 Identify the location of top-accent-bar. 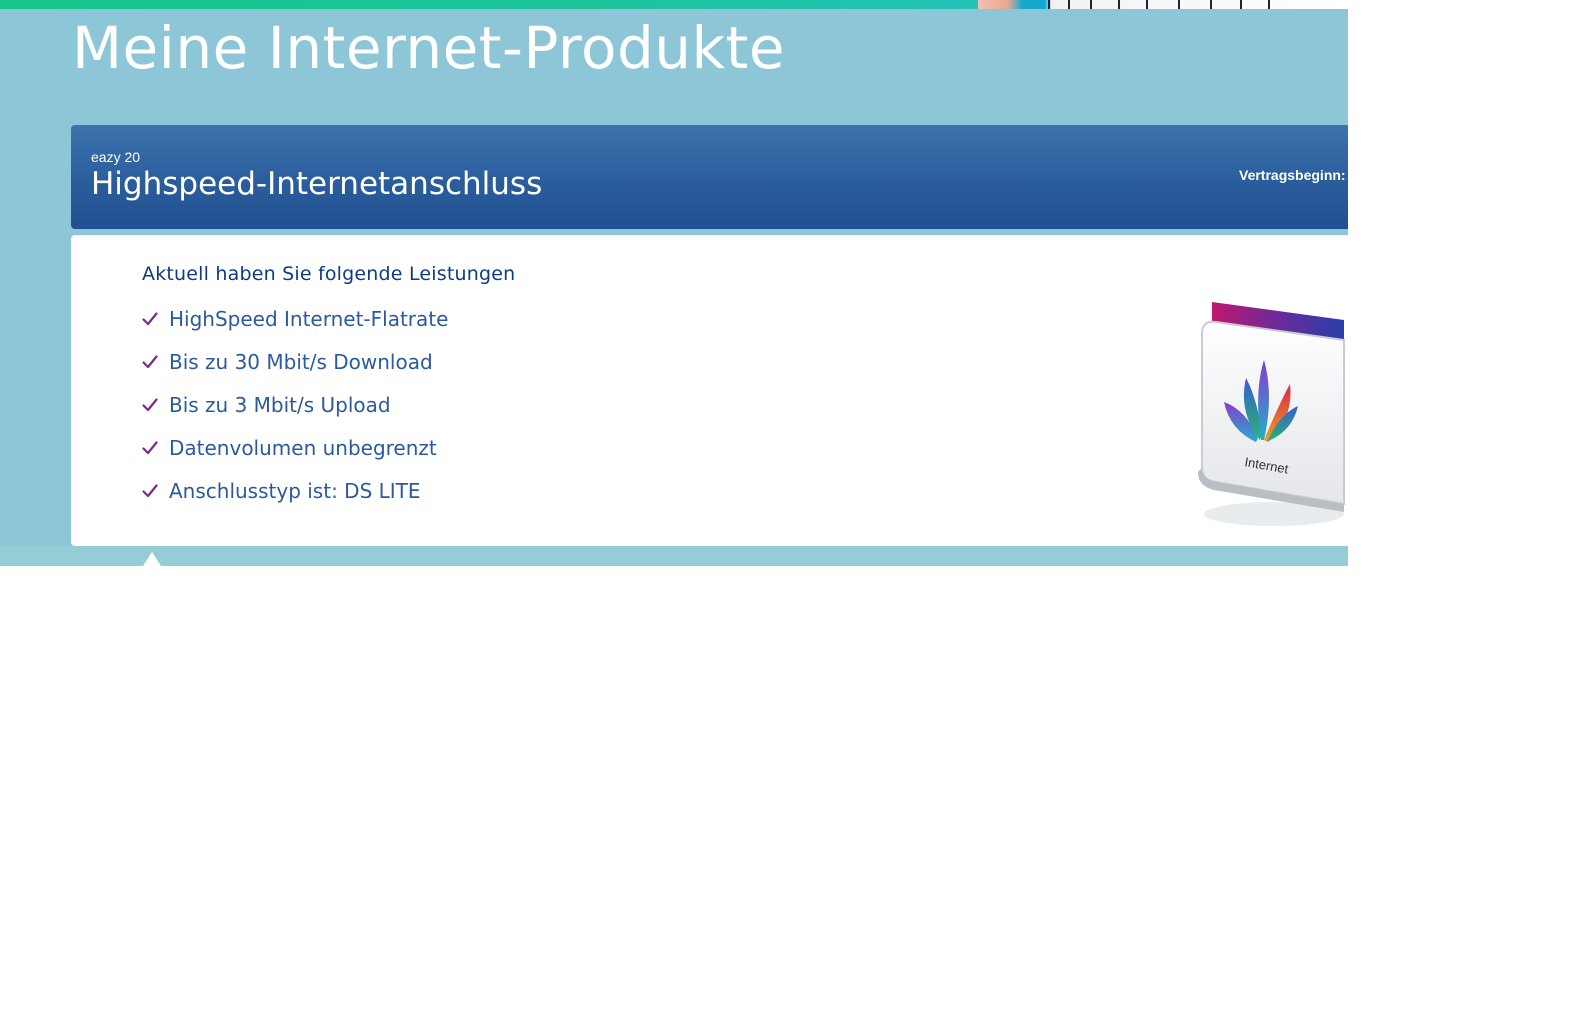
(490, 4).